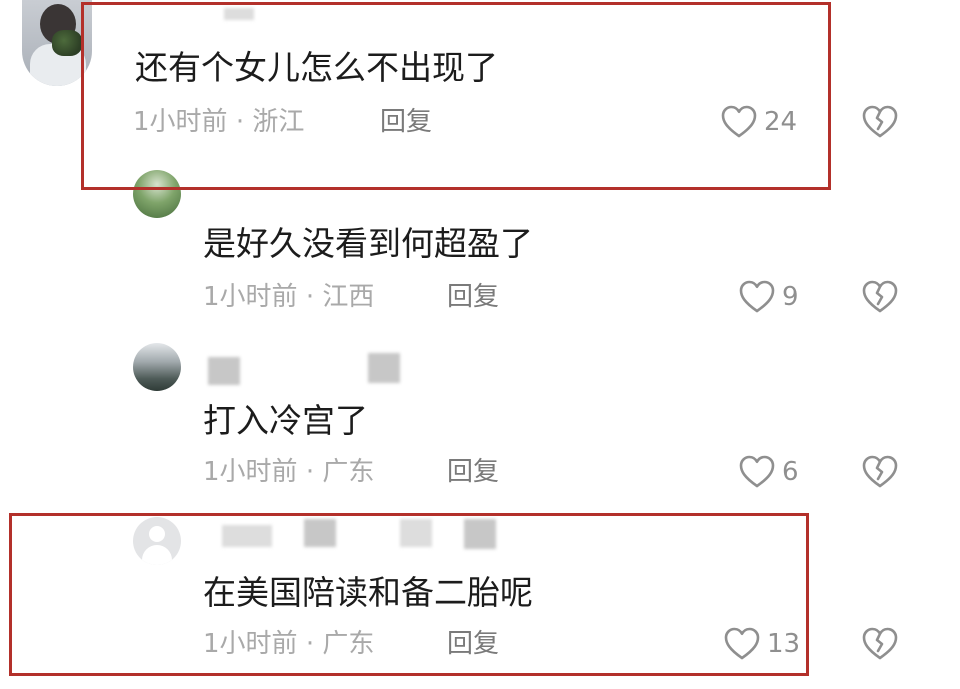  What do you see at coordinates (368, 592) in the screenshot?
I see `comment-text: 在美国陪读和备二胎呢` at bounding box center [368, 592].